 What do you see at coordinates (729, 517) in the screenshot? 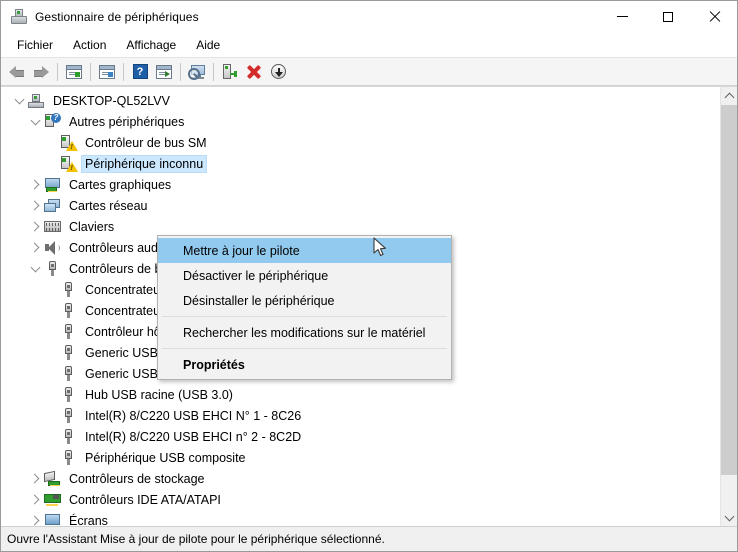
I see `scroll-down-button` at bounding box center [729, 517].